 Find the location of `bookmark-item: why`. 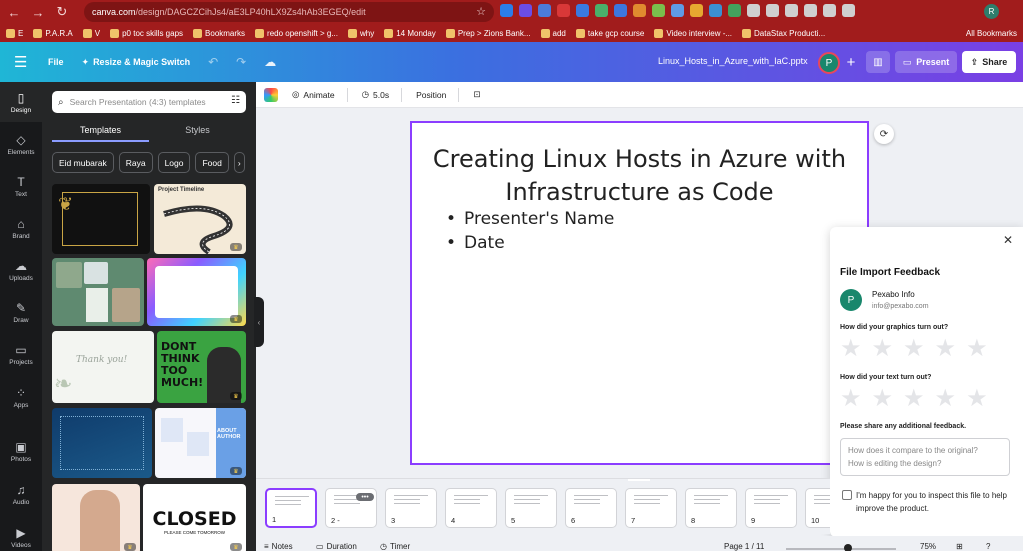

bookmark-item: why is located at coordinates (360, 33).